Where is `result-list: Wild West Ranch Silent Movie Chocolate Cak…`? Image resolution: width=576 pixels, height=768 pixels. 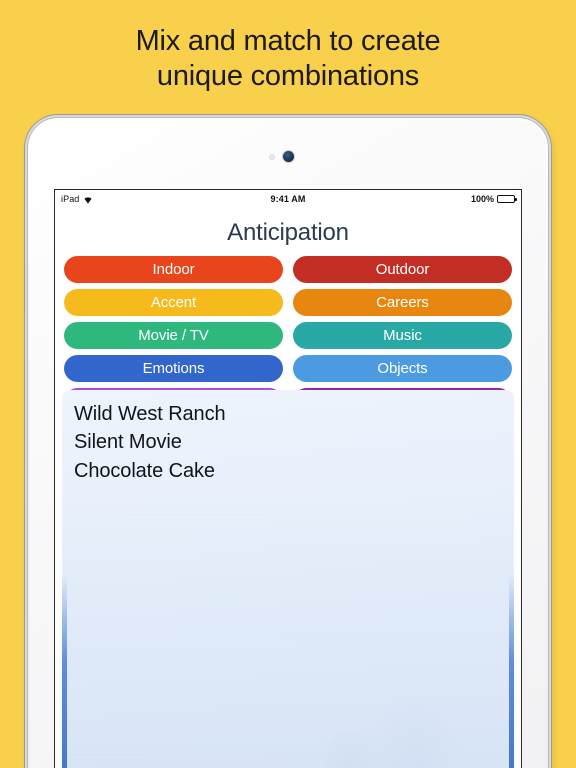 result-list: Wild West Ranch Silent Movie Chocolate Cak… is located at coordinates (288, 437).